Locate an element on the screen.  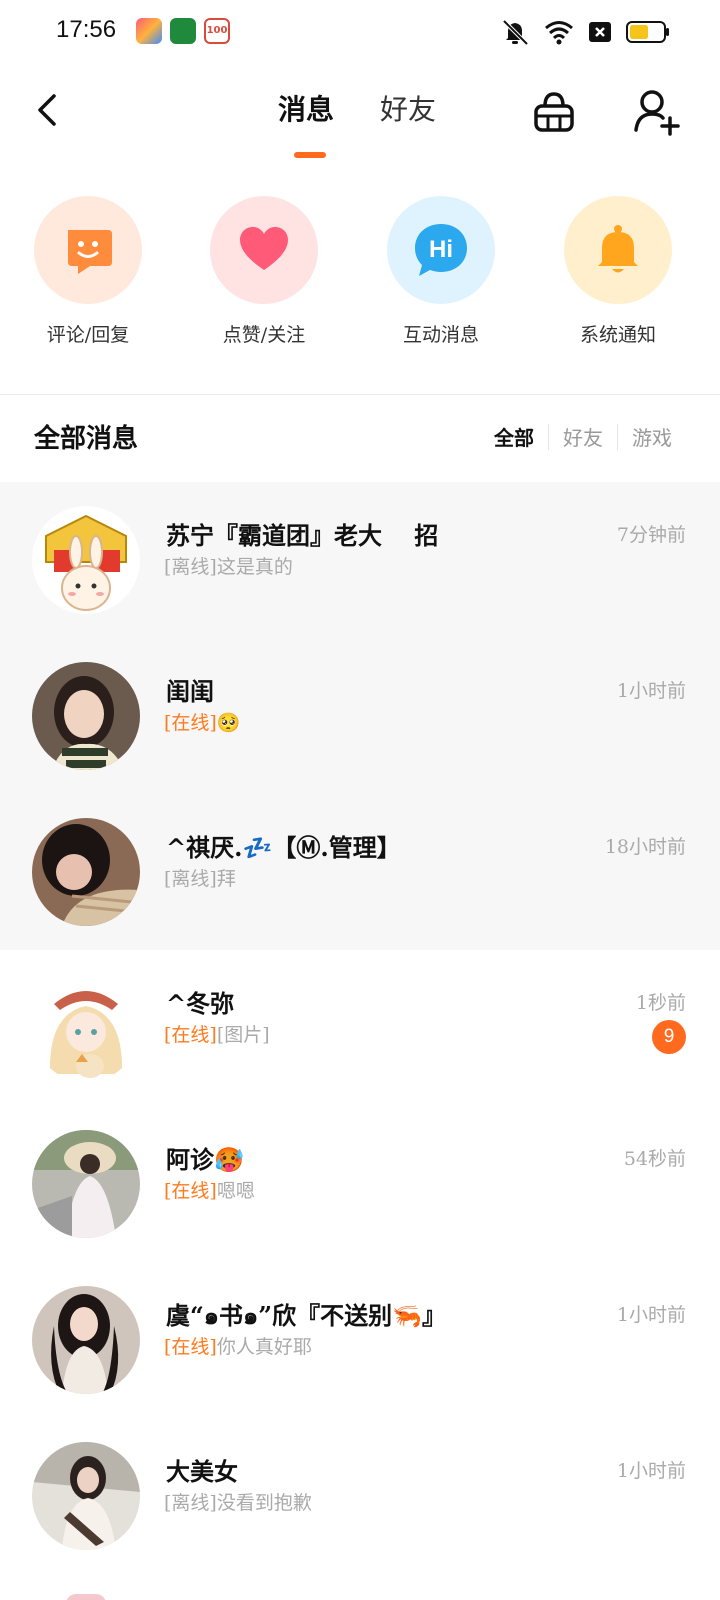
smile-chat-icon is located at coordinates (90, 252).